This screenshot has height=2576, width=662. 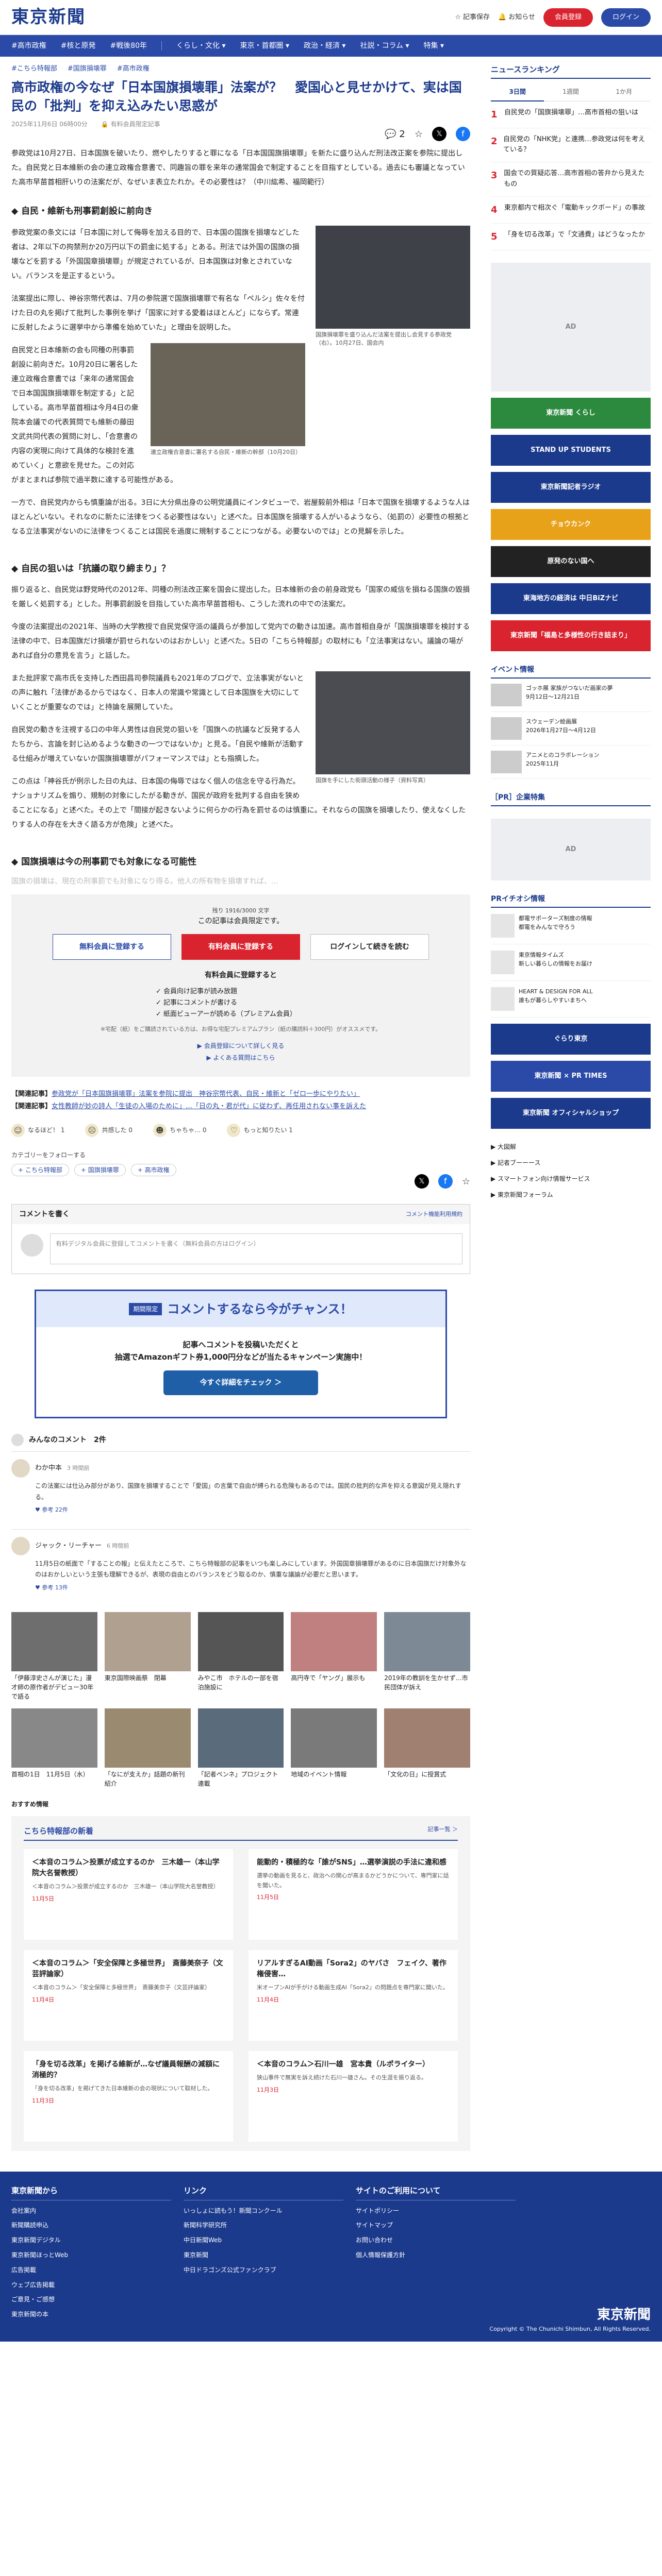 I want to click on nav-item: #戦後80年, so click(x=128, y=46).